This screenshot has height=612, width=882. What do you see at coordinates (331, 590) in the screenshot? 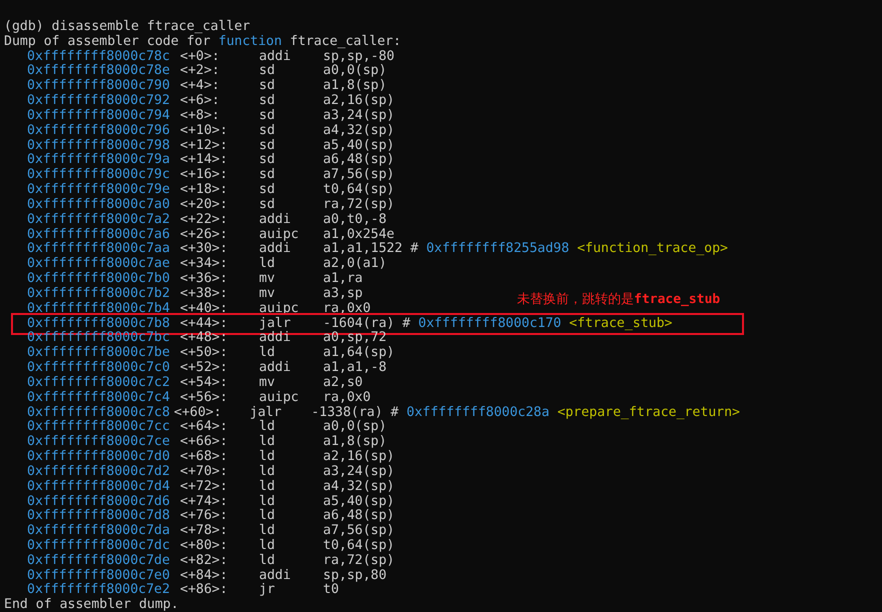
I see `operands-text: t0` at bounding box center [331, 590].